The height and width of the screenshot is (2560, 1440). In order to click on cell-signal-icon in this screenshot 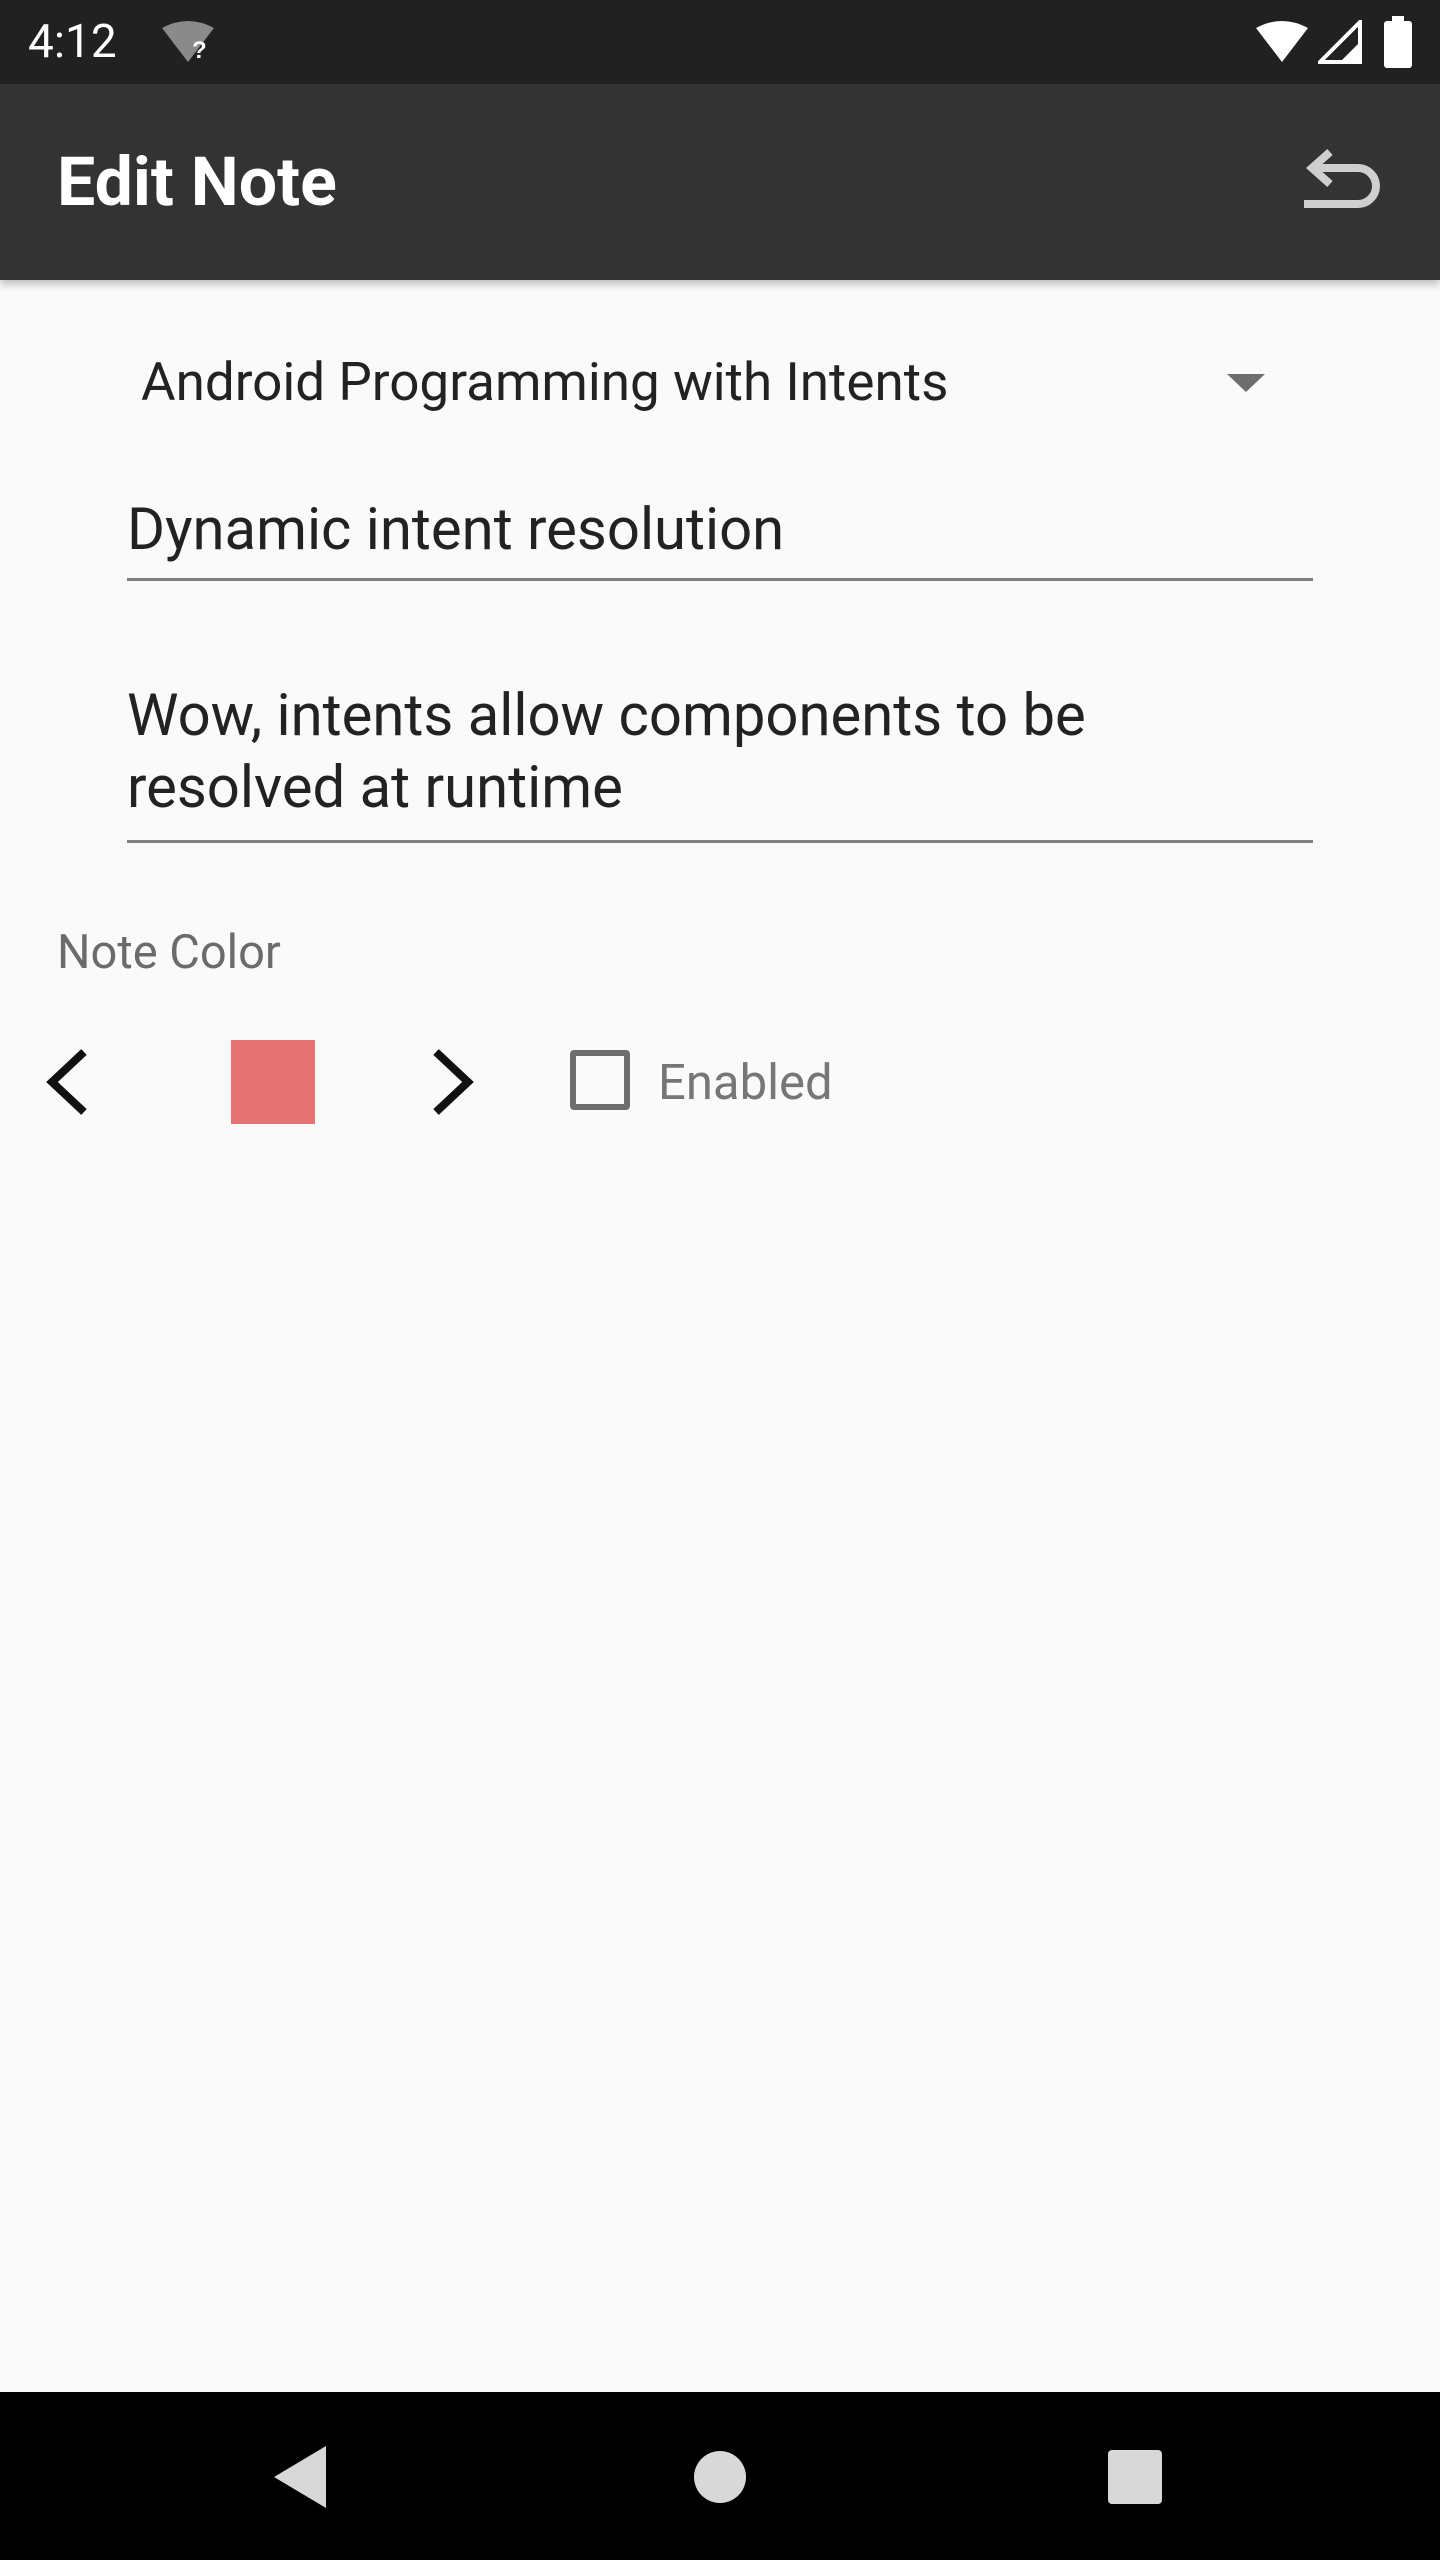, I will do `click(1340, 42)`.